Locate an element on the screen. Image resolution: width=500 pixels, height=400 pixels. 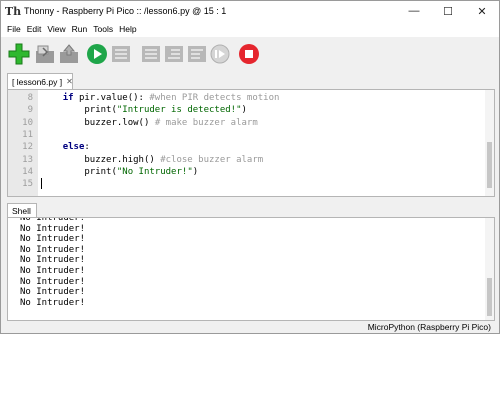
menu-help: Help is located at coordinates (127, 29).